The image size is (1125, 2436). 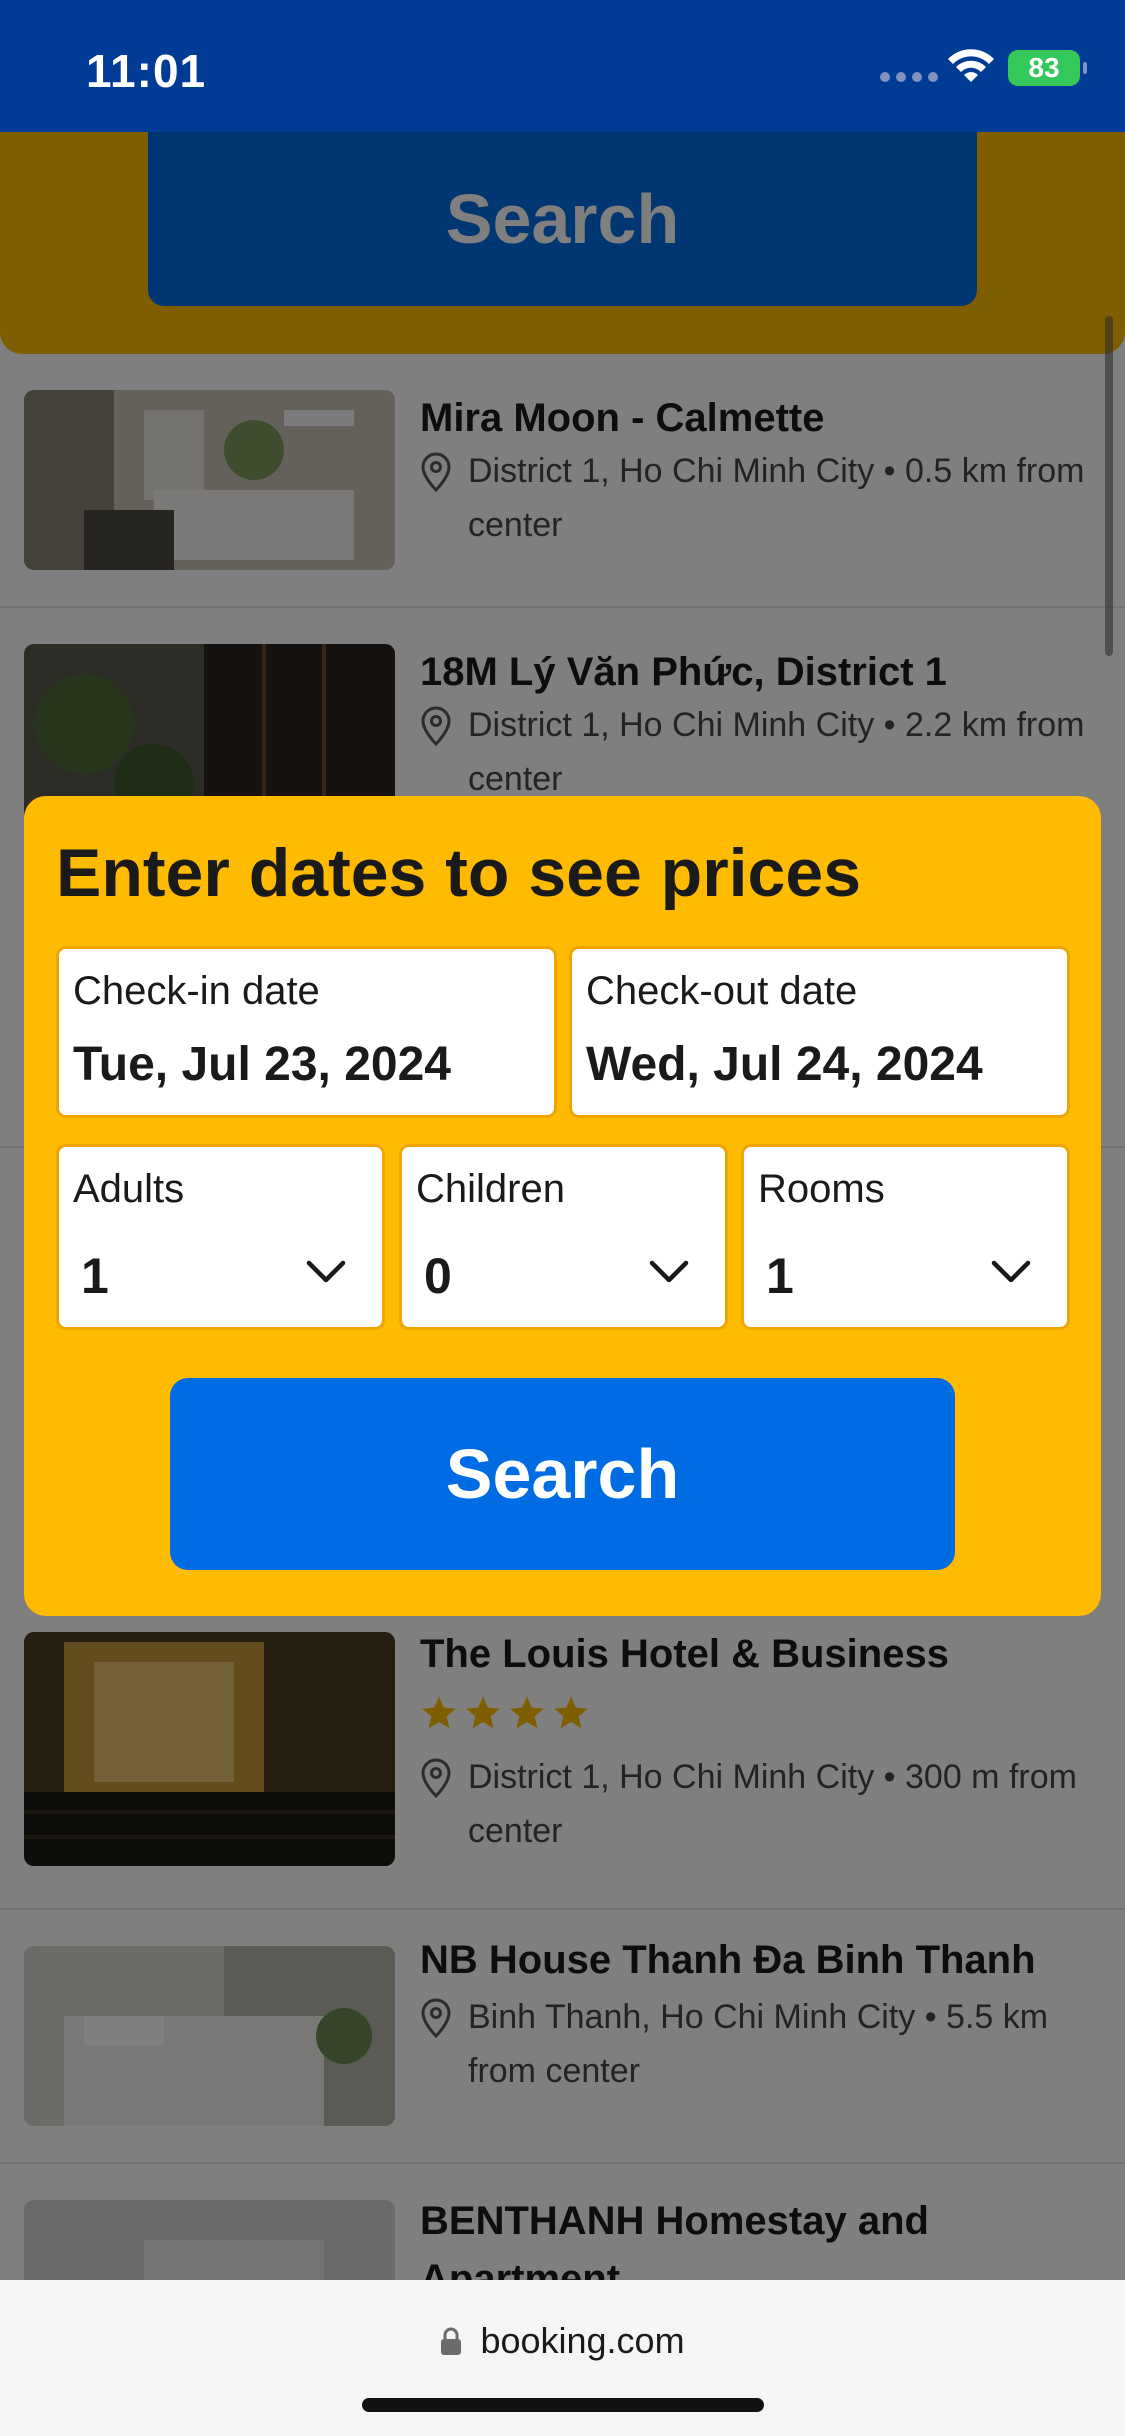 What do you see at coordinates (563, 1237) in the screenshot?
I see `children-select: Children 0` at bounding box center [563, 1237].